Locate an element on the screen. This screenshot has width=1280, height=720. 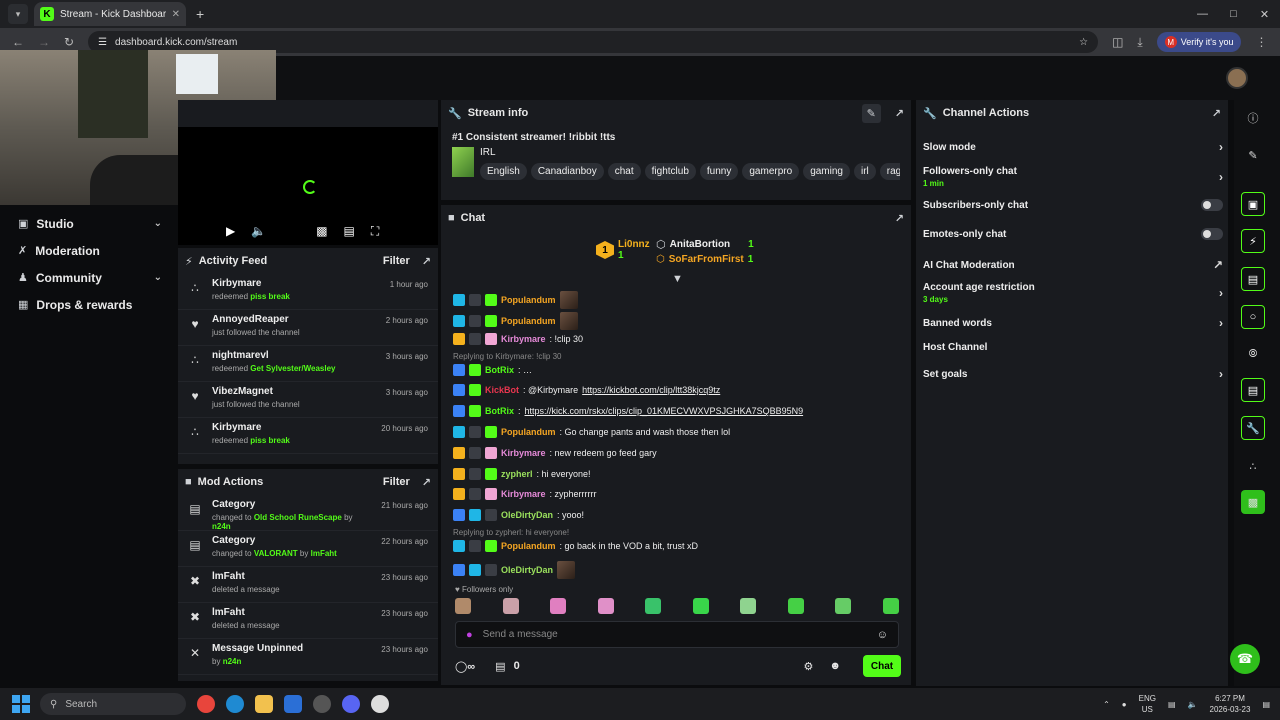
network-icon: ▤ is located at coordinates (1172, 704).